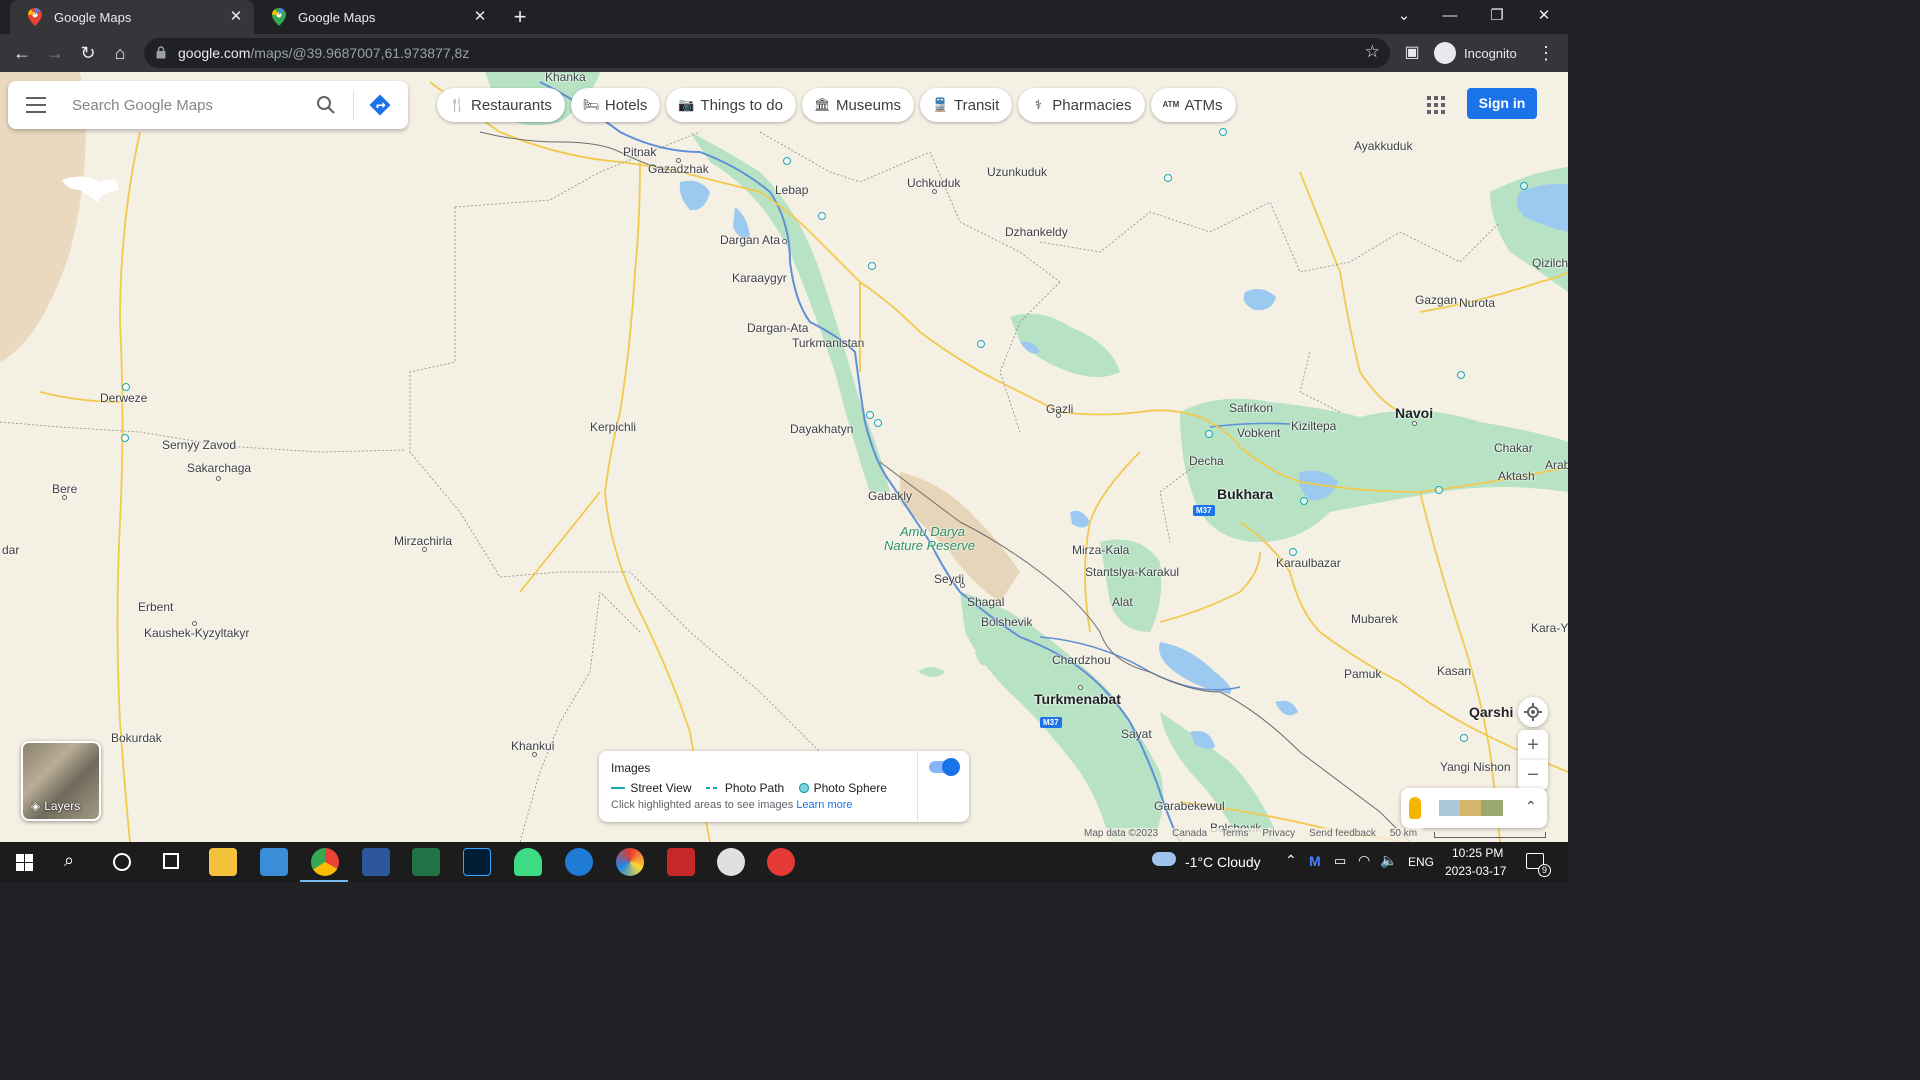  Describe the element at coordinates (1388, 860) in the screenshot. I see `volume-icon: 🔈` at that location.